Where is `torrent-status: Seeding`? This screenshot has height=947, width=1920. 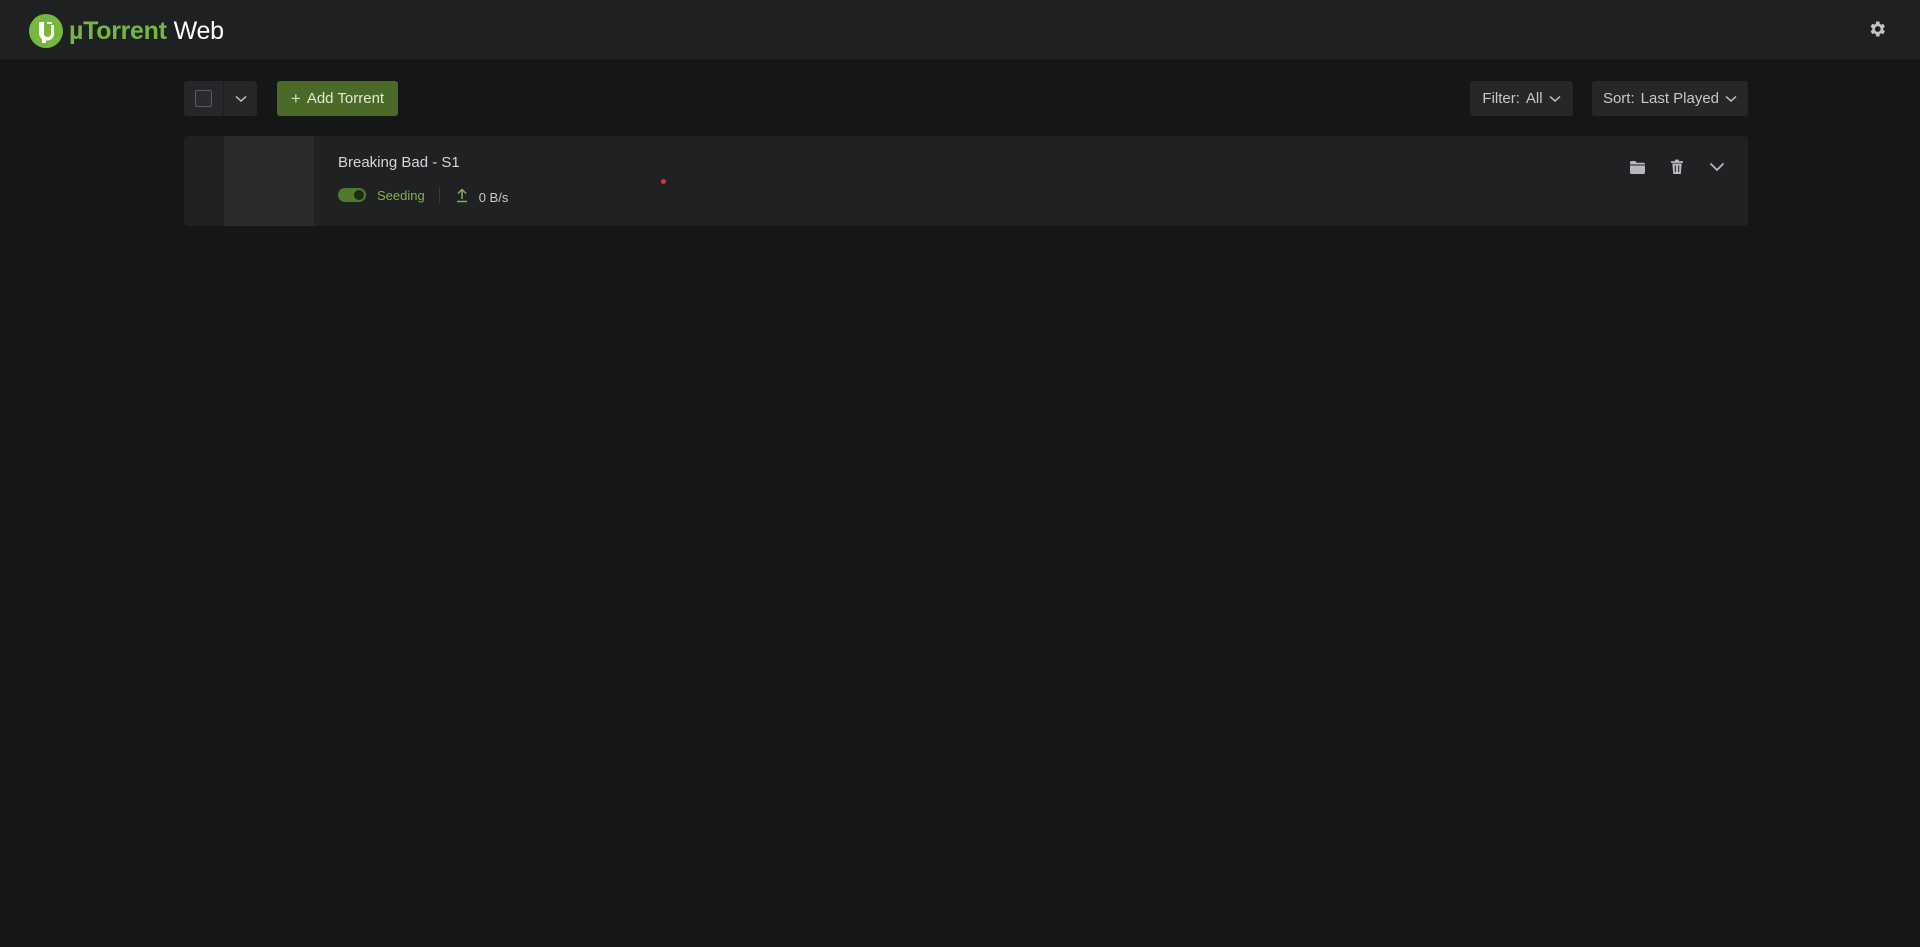
torrent-status: Seeding is located at coordinates (401, 195).